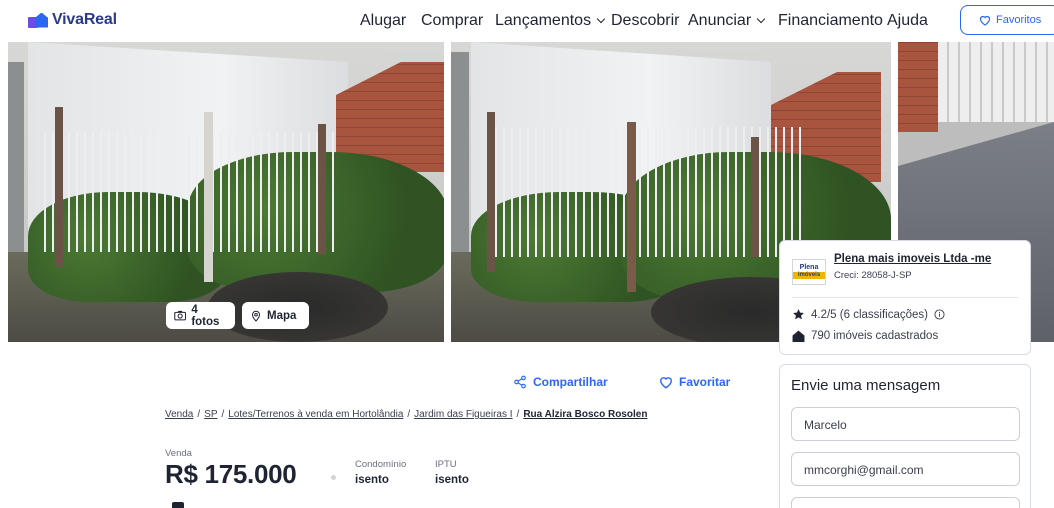 The height and width of the screenshot is (508, 1054). What do you see at coordinates (866, 385) in the screenshot?
I see `message-form-title: Envie uma mensagem` at bounding box center [866, 385].